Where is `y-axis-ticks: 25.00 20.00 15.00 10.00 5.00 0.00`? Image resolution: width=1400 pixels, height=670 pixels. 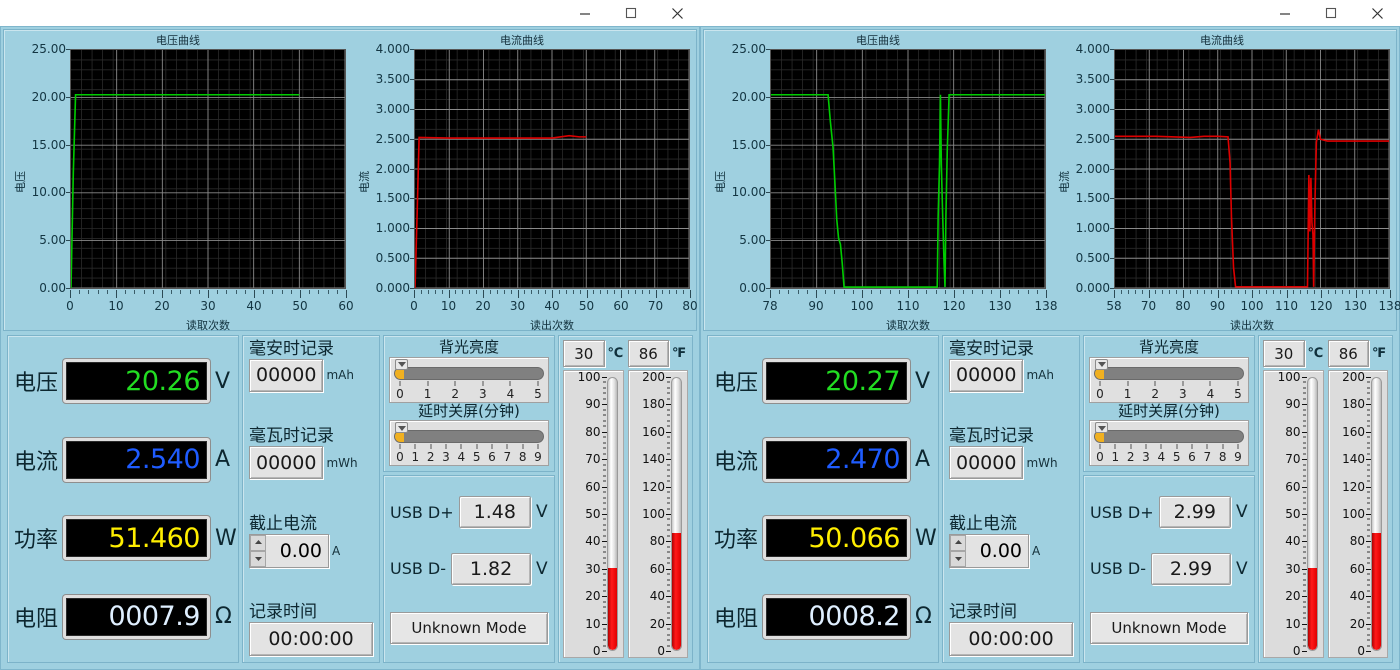 y-axis-ticks: 25.00 20.00 15.00 10.00 5.00 0.00 is located at coordinates (46, 168).